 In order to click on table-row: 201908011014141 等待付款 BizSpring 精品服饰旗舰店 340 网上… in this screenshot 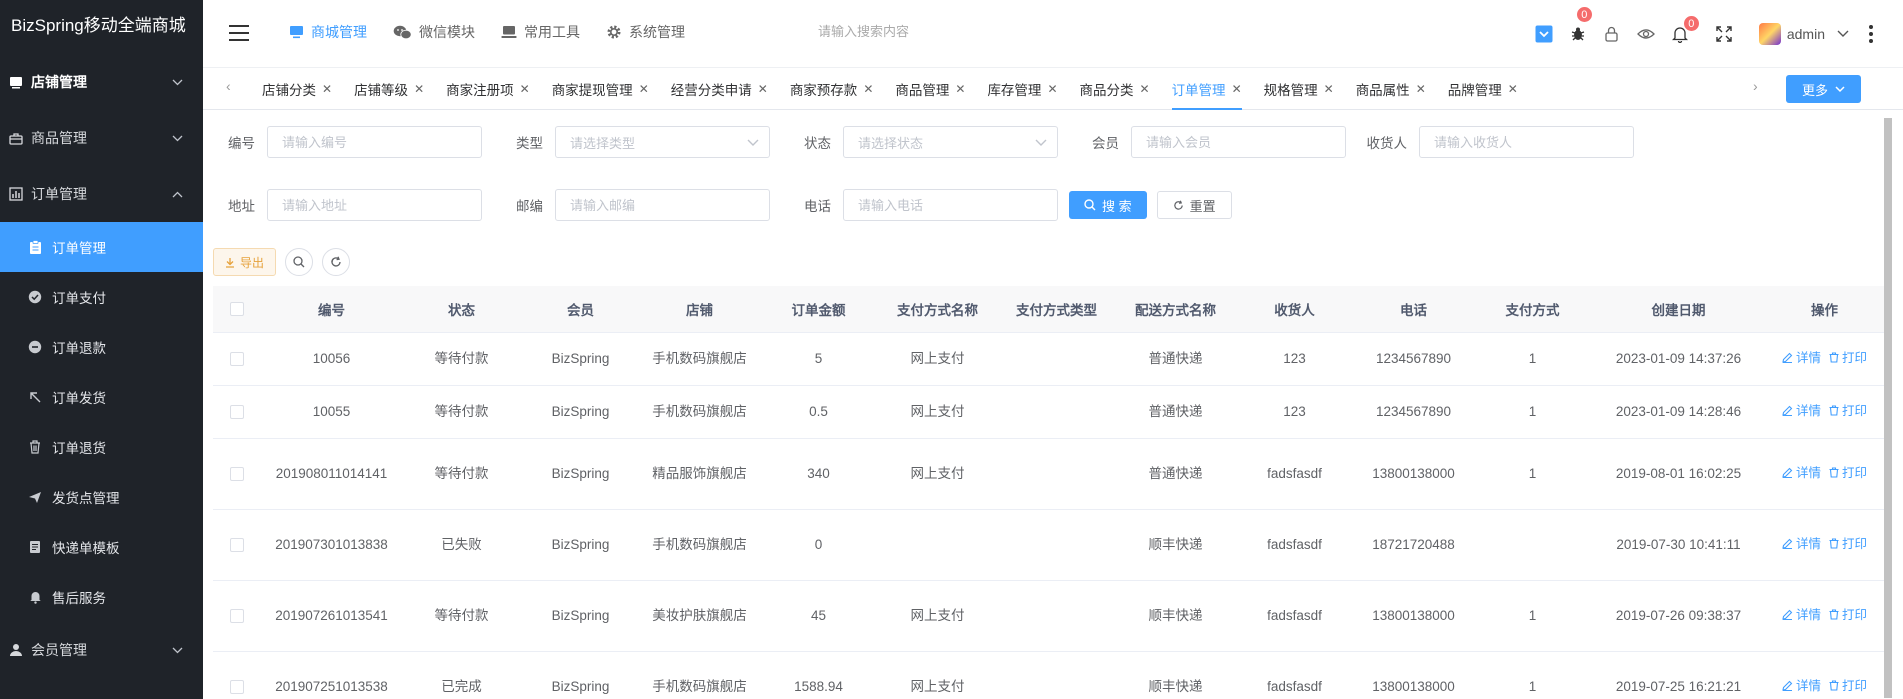, I will do `click(1048, 474)`.